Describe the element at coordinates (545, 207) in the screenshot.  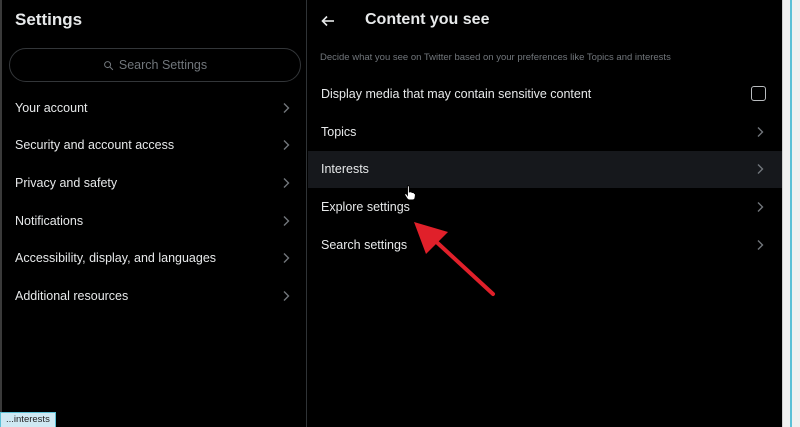
I see `explore-settings-row: Explore settings` at that location.